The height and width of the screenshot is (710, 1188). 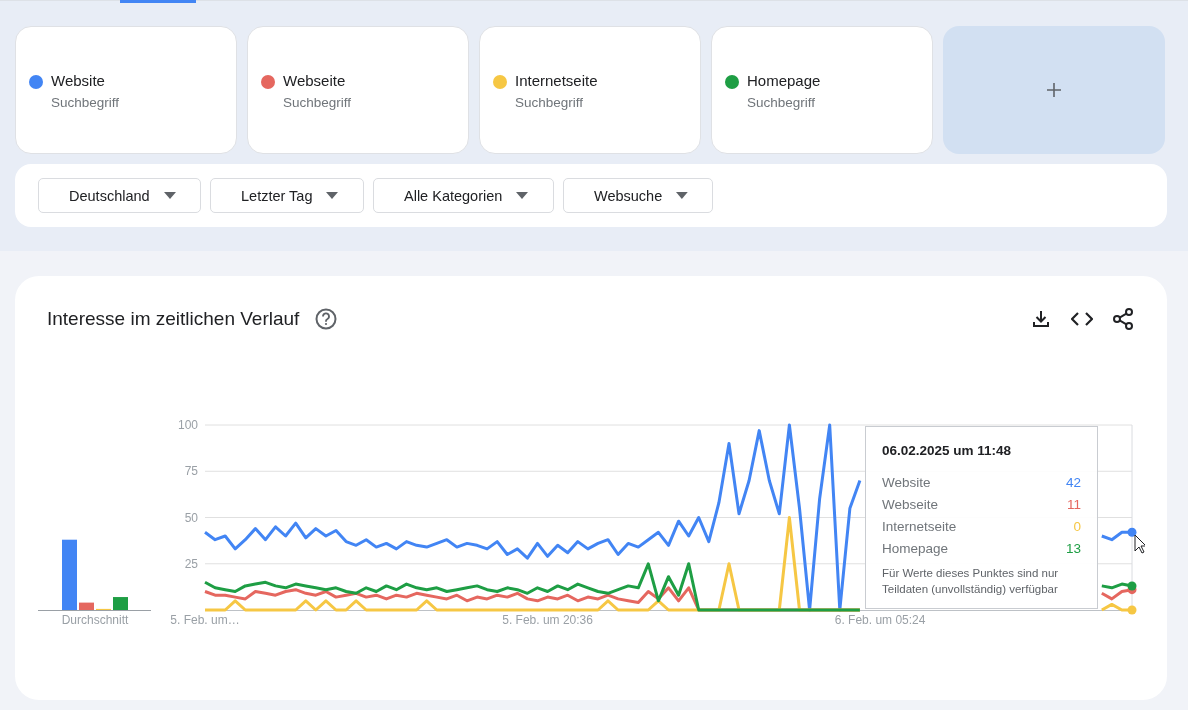 What do you see at coordinates (915, 548) in the screenshot?
I see `tooltip-label: Homepage` at bounding box center [915, 548].